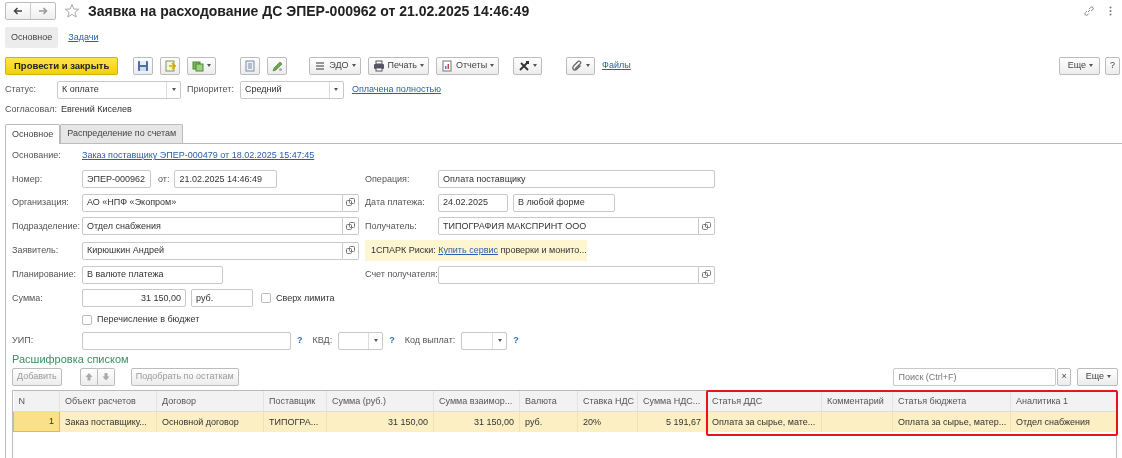 The width and height of the screenshot is (1122, 458). What do you see at coordinates (198, 155) in the screenshot?
I see `basis-link: Заказ поставщику ЭПЕР-000479 от 18.02.2025 15:47:45` at bounding box center [198, 155].